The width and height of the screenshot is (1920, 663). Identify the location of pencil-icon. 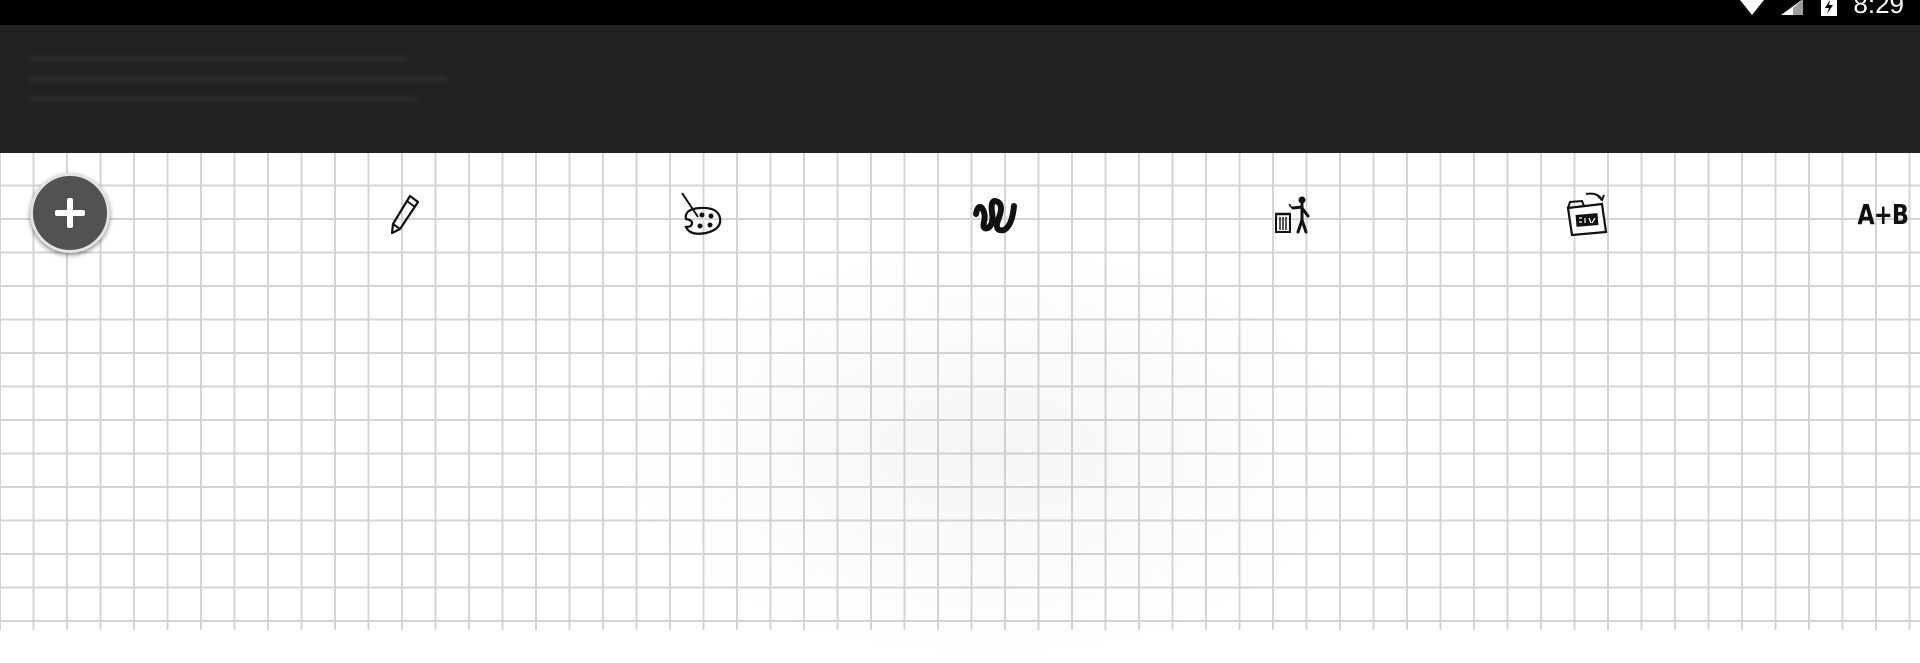
(405, 214).